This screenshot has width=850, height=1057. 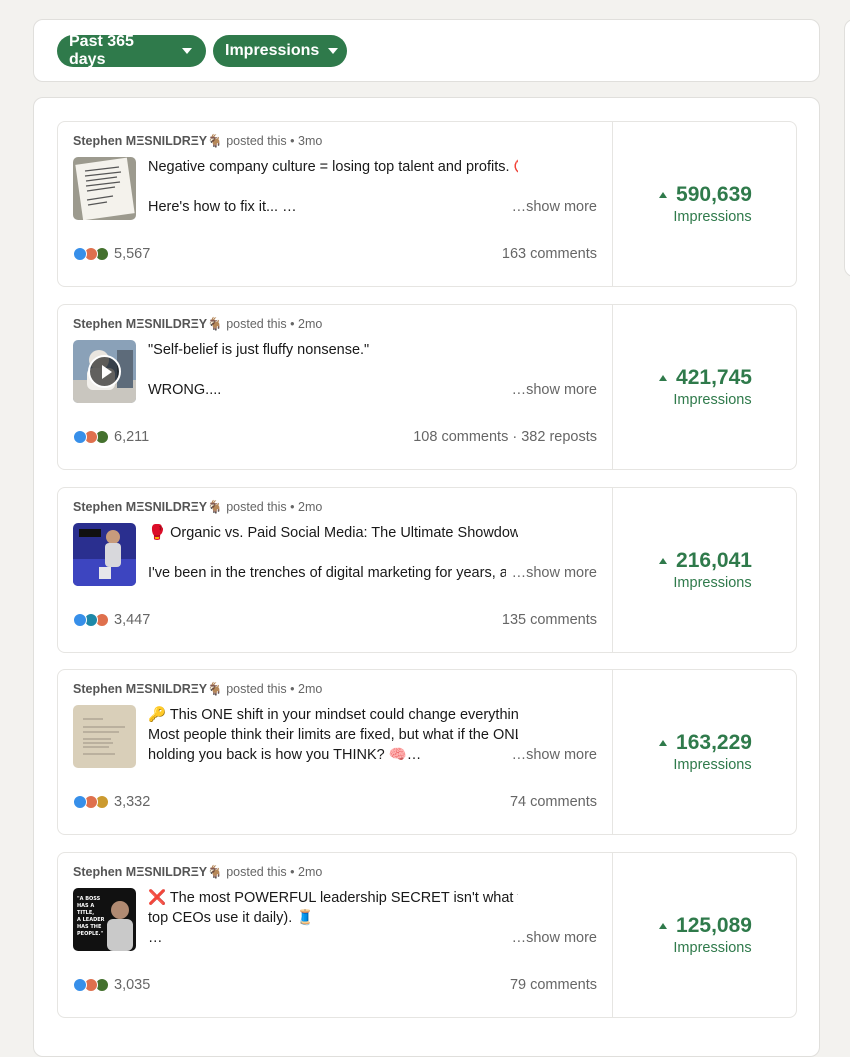 I want to click on impressions-number: 163,229, so click(x=714, y=742).